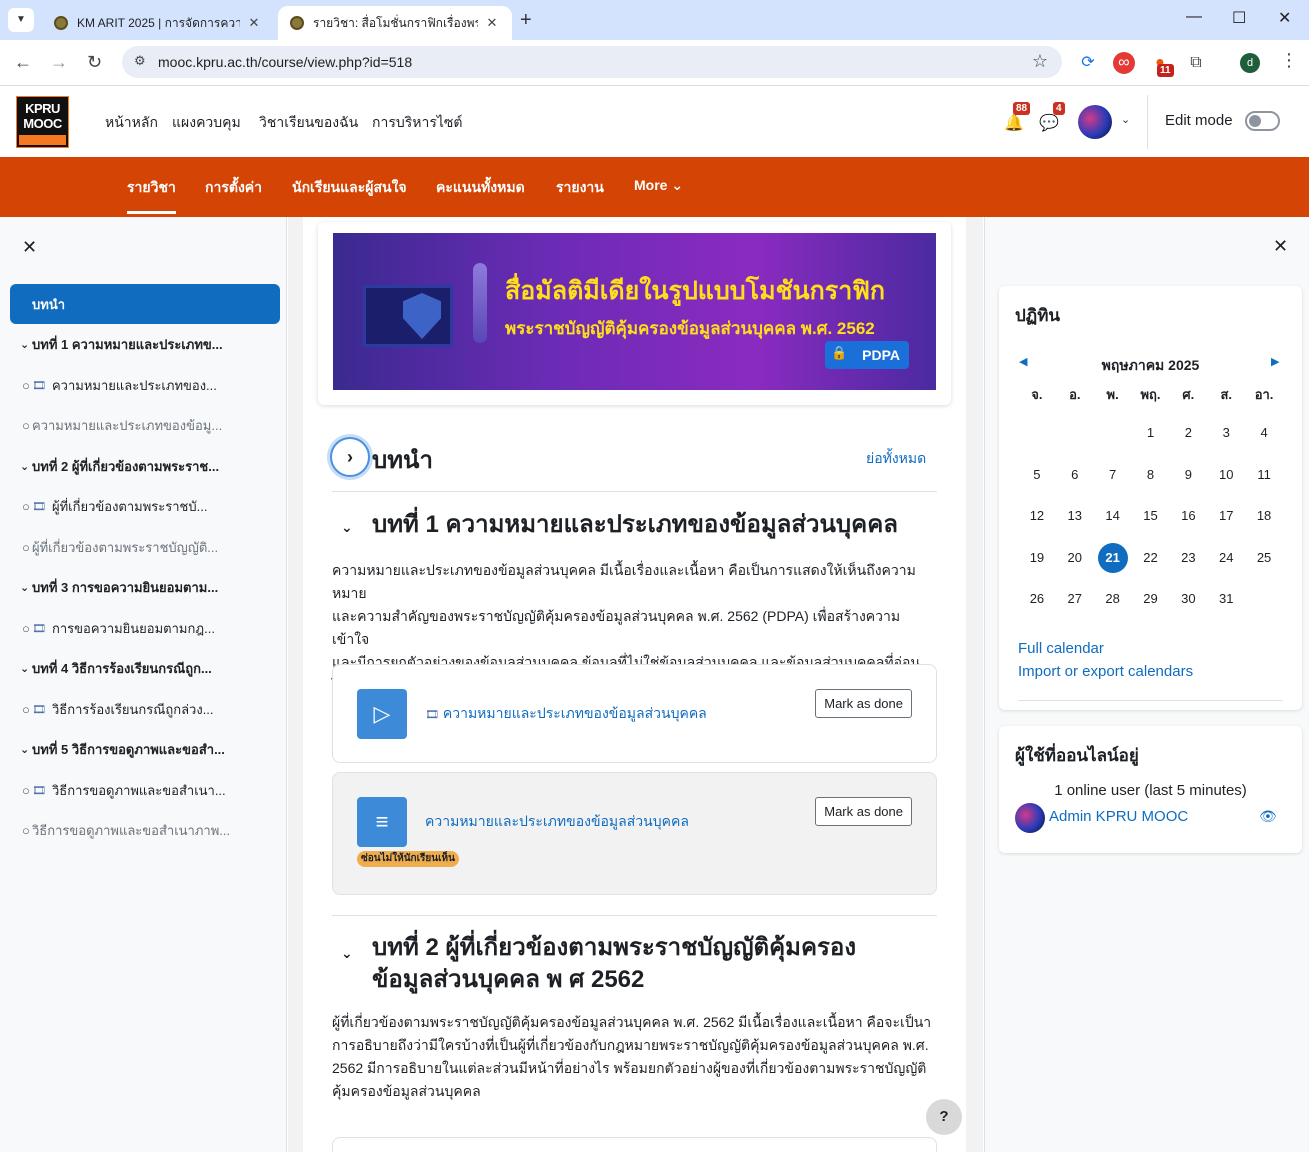  What do you see at coordinates (23, 62) in the screenshot?
I see `back-arrow-icon: ←` at bounding box center [23, 62].